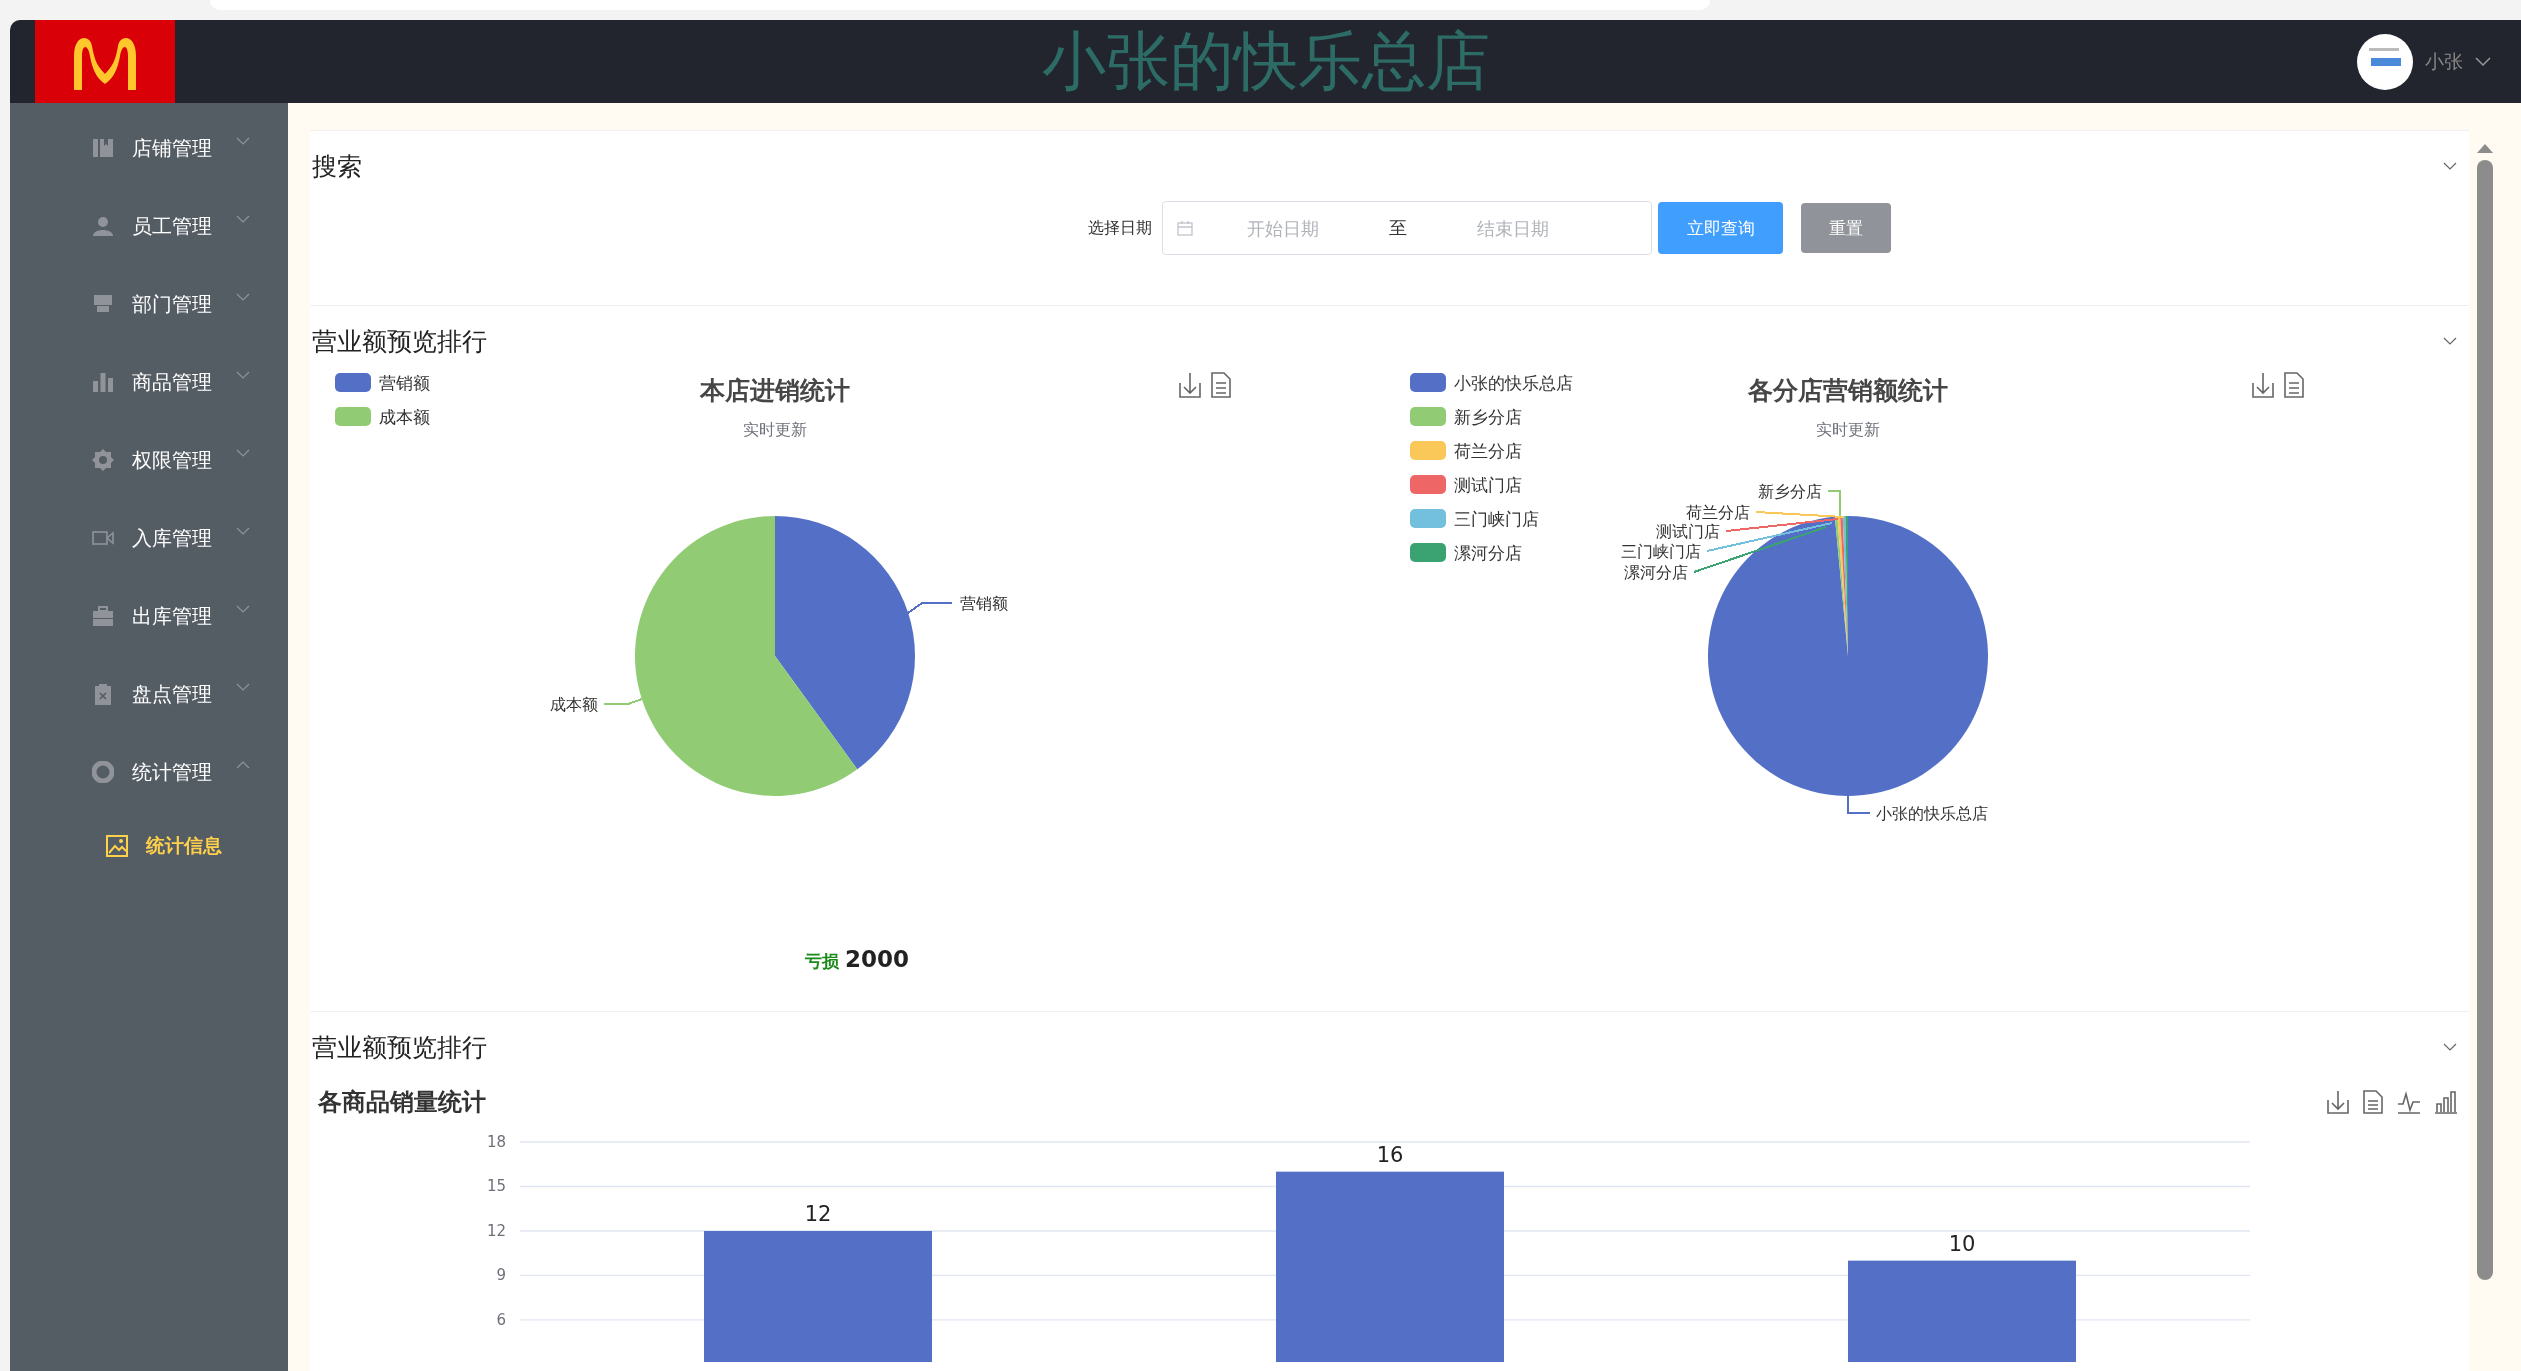  What do you see at coordinates (103, 694) in the screenshot?
I see `clipboard-icon` at bounding box center [103, 694].